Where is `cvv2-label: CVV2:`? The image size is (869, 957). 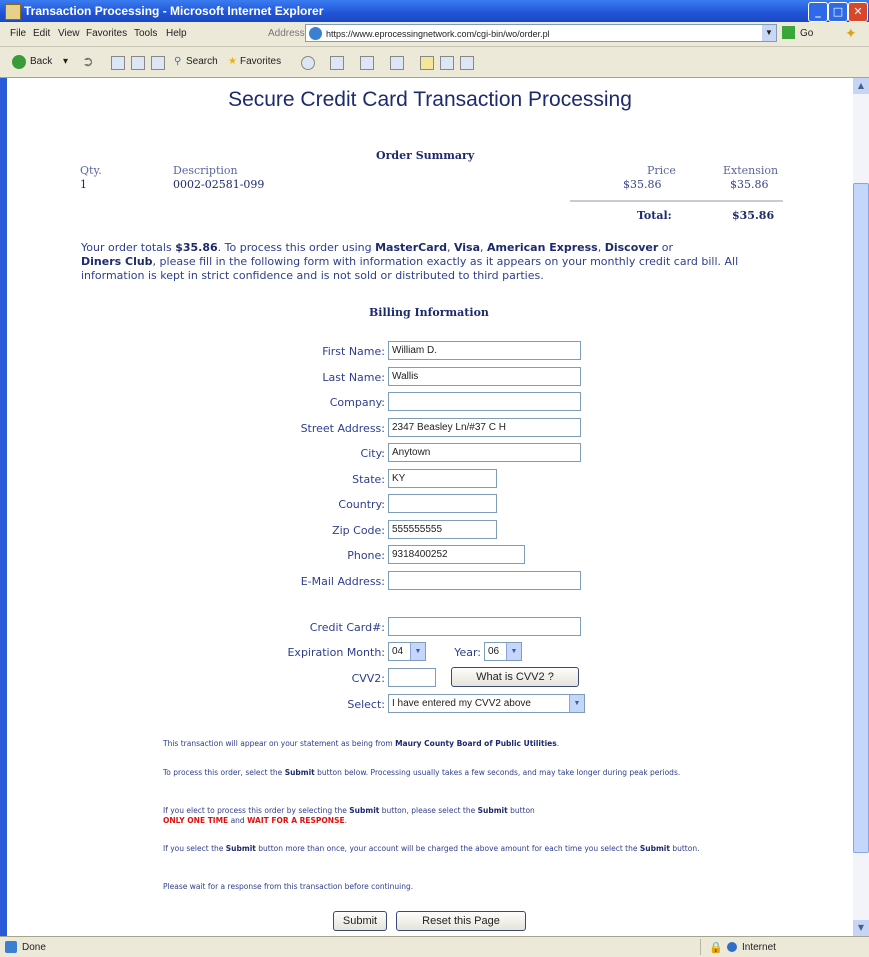 cvv2-label: CVV2: is located at coordinates (368, 678).